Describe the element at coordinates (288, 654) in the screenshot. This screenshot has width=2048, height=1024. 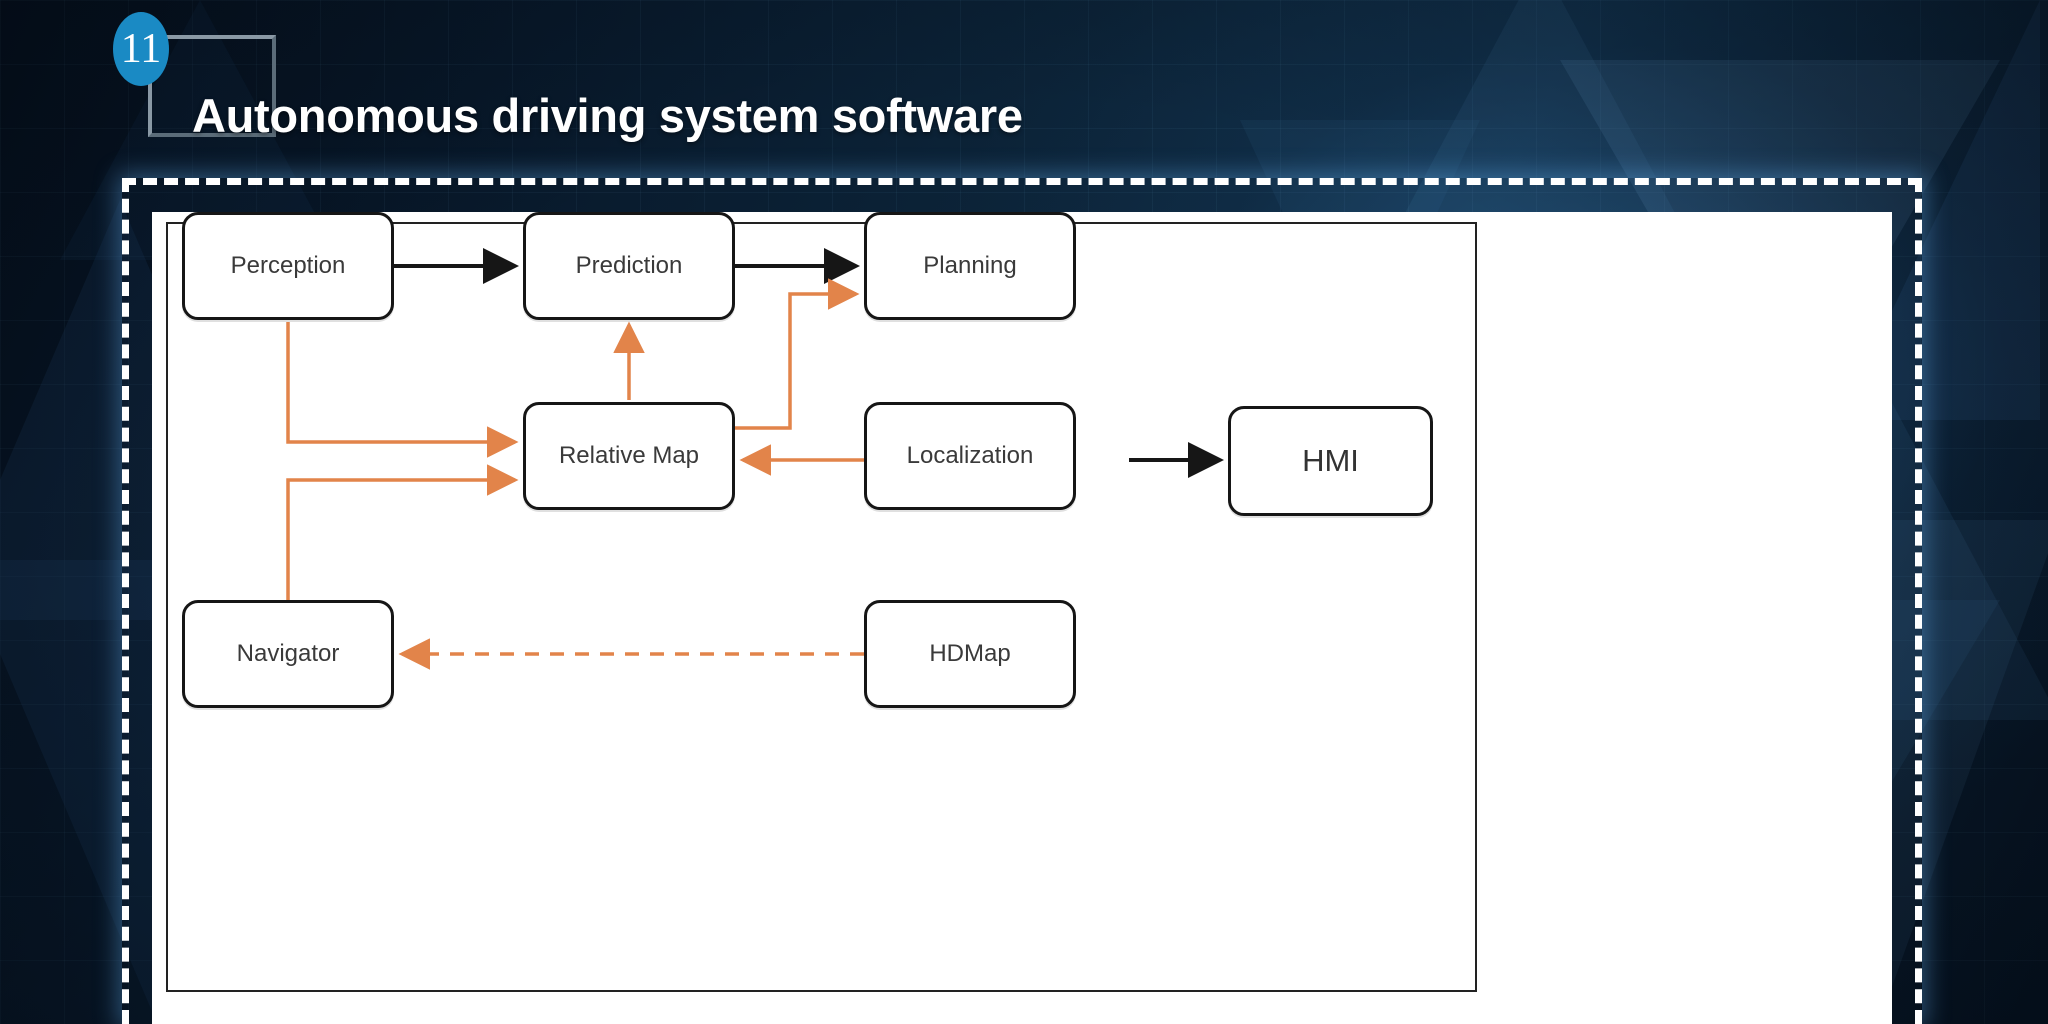
I see `node-navigator: Navigator` at that location.